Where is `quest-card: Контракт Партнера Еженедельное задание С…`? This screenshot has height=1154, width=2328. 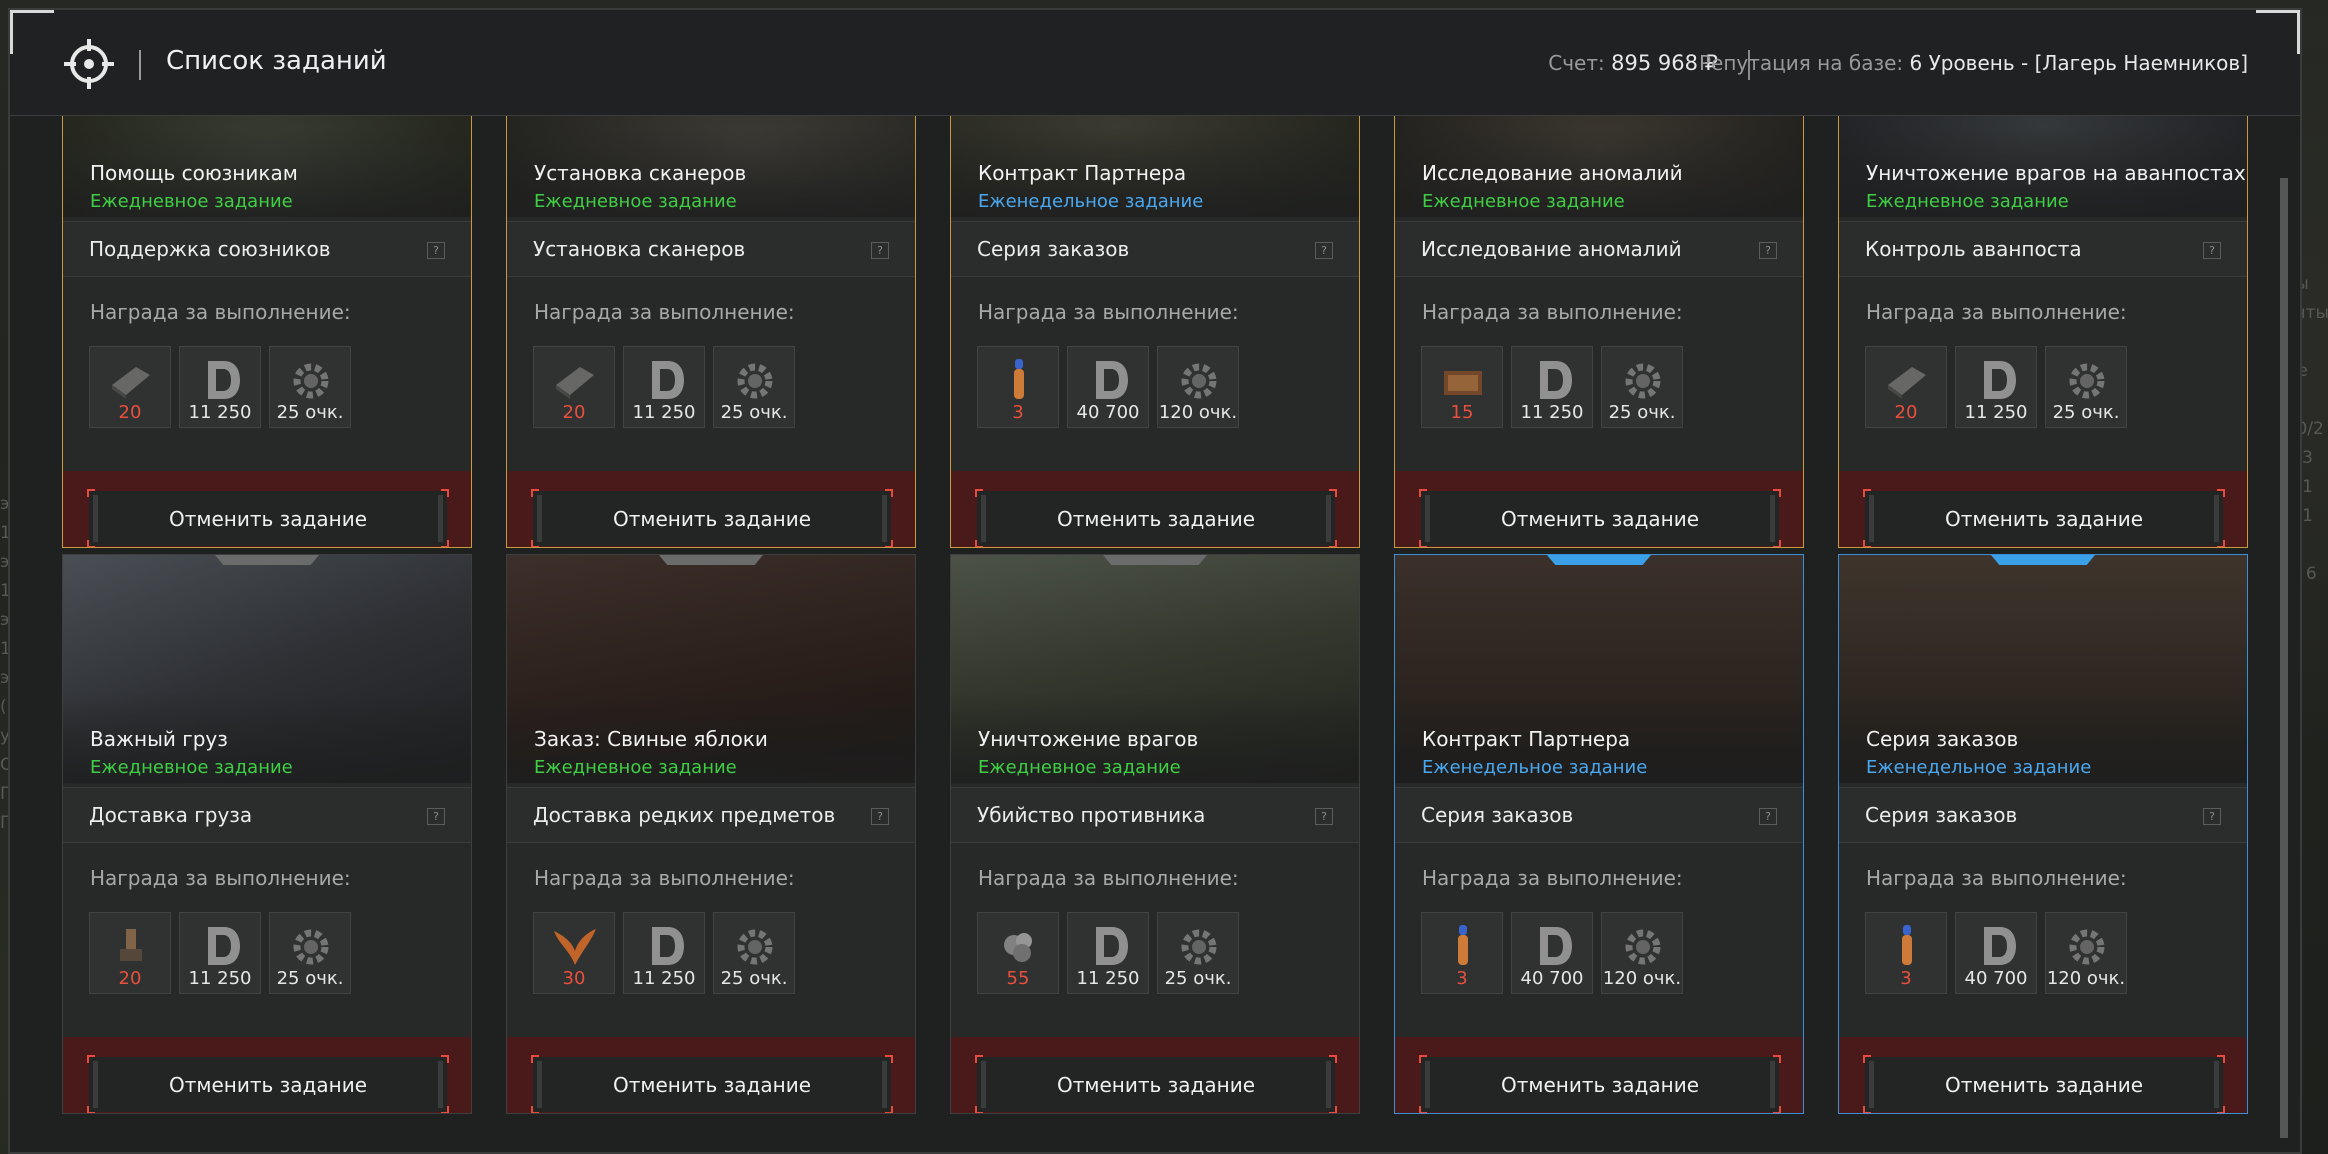
quest-card: Контракт Партнера Еженедельное задание С… is located at coordinates (1599, 834).